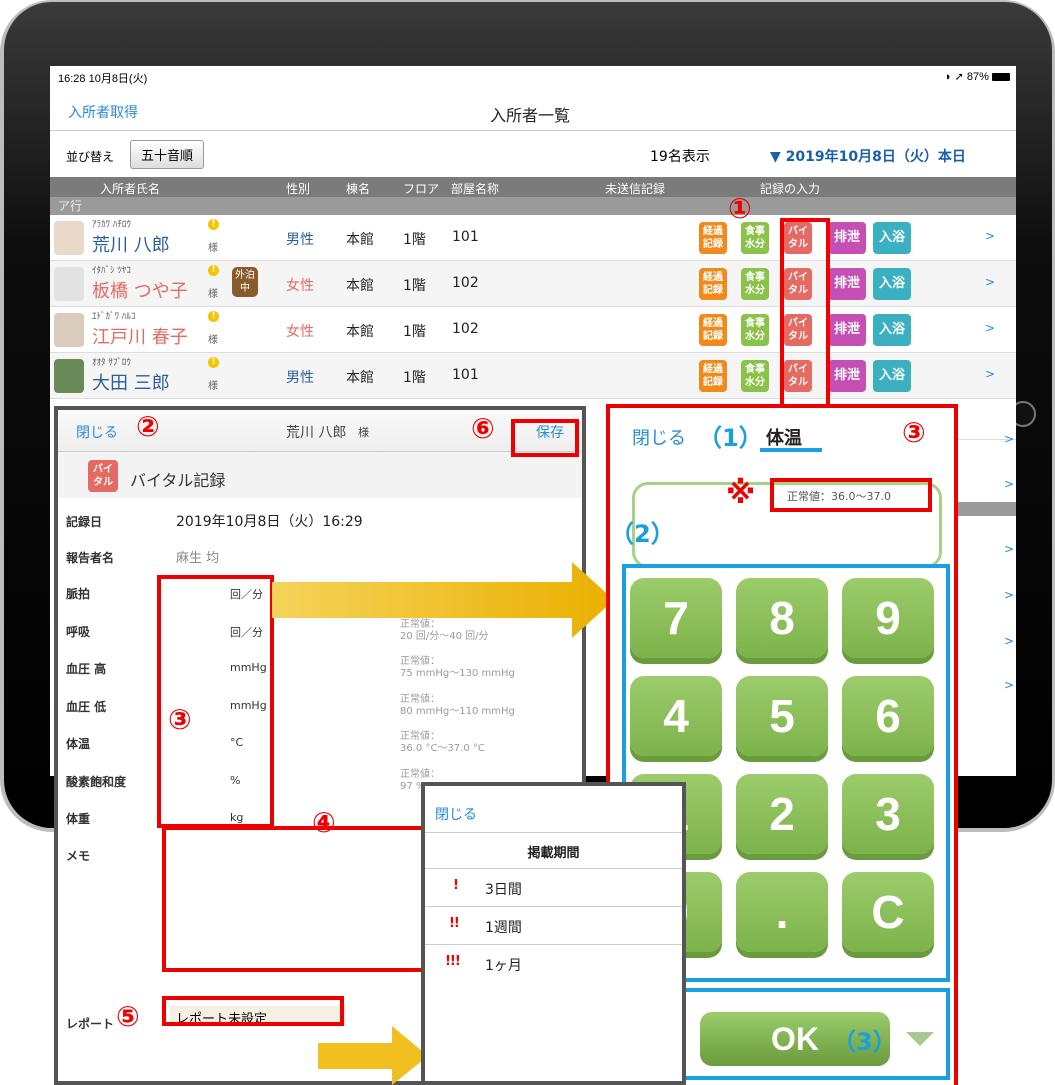 Image resolution: width=1055 pixels, height=1085 pixels. I want to click on battery-percent: 87%, so click(977, 77).